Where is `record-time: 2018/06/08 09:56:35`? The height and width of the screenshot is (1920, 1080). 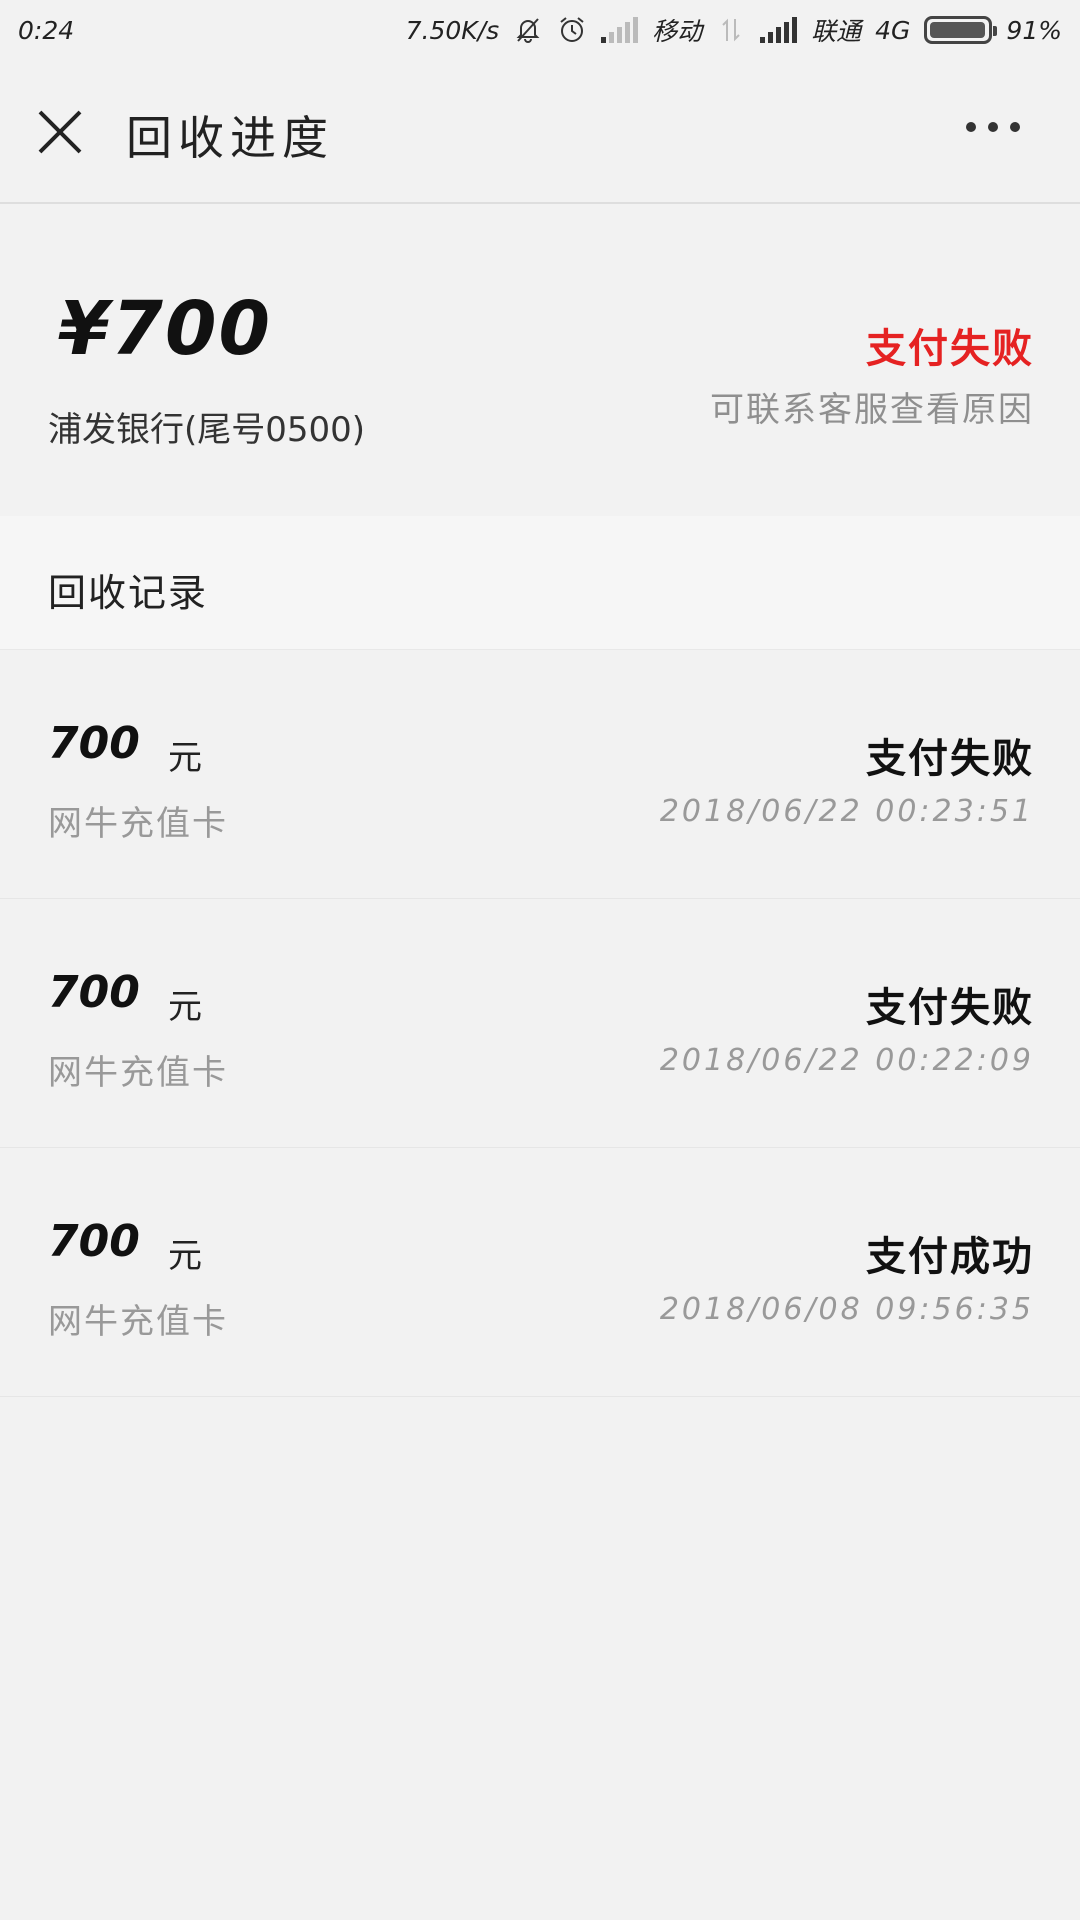 record-time: 2018/06/08 09:56:35 is located at coordinates (846, 1309).